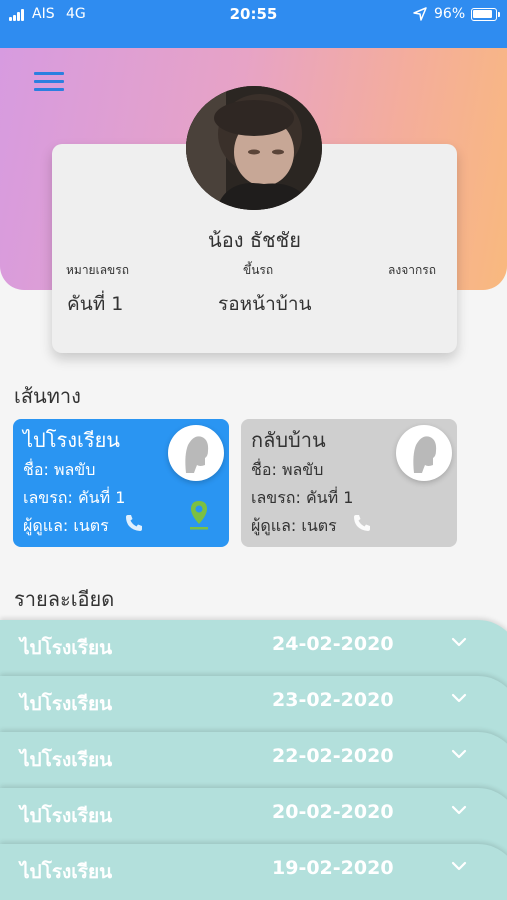 Image resolution: width=507 pixels, height=900 pixels. I want to click on student-avatar, so click(254, 148).